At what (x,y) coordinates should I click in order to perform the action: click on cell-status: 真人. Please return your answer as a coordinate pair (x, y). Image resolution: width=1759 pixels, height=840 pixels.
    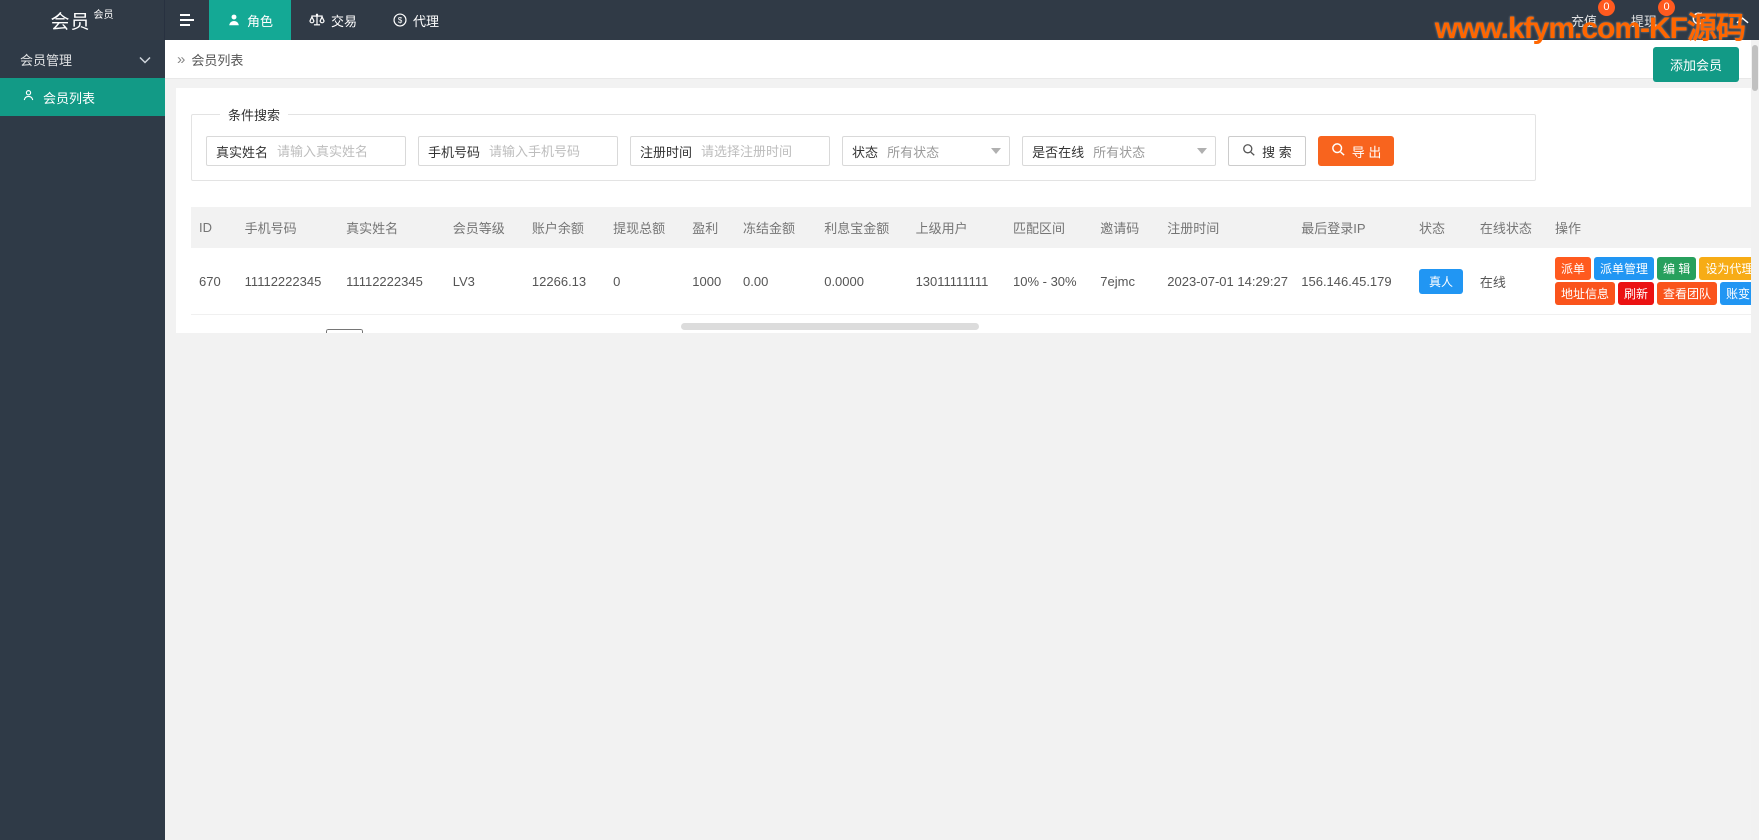
    Looking at the image, I should click on (1441, 281).